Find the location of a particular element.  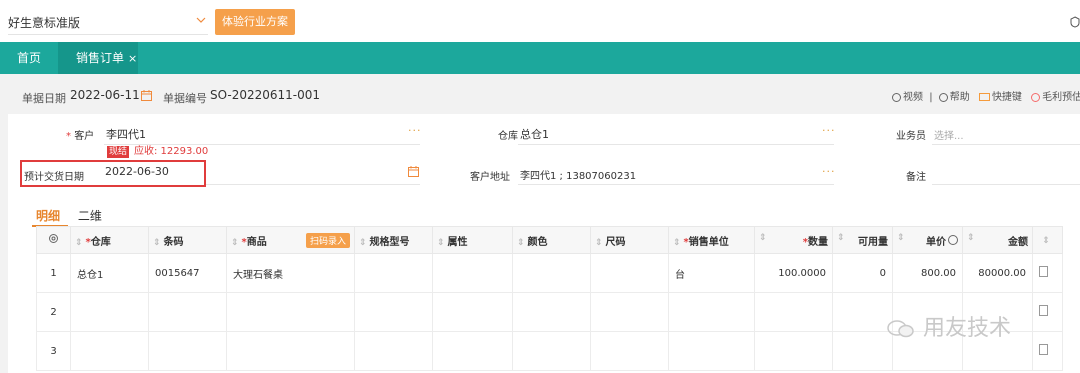

customer-value: 李四代1 is located at coordinates (126, 134).